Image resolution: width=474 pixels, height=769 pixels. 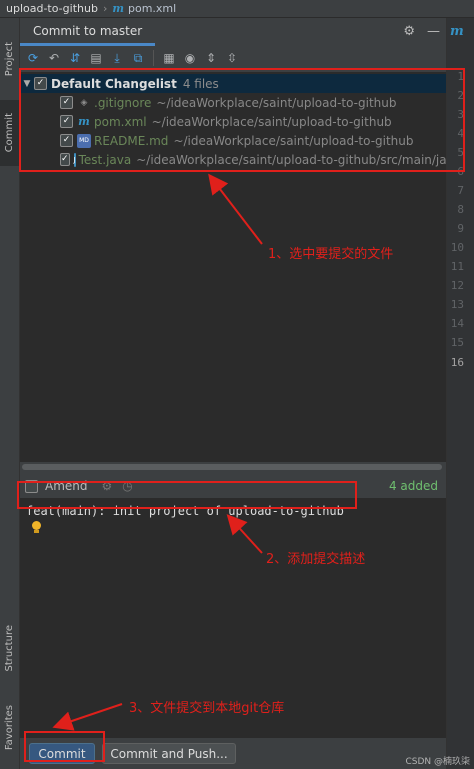 I want to click on annotation-step2: 2、添加提交描述, so click(x=316, y=559).